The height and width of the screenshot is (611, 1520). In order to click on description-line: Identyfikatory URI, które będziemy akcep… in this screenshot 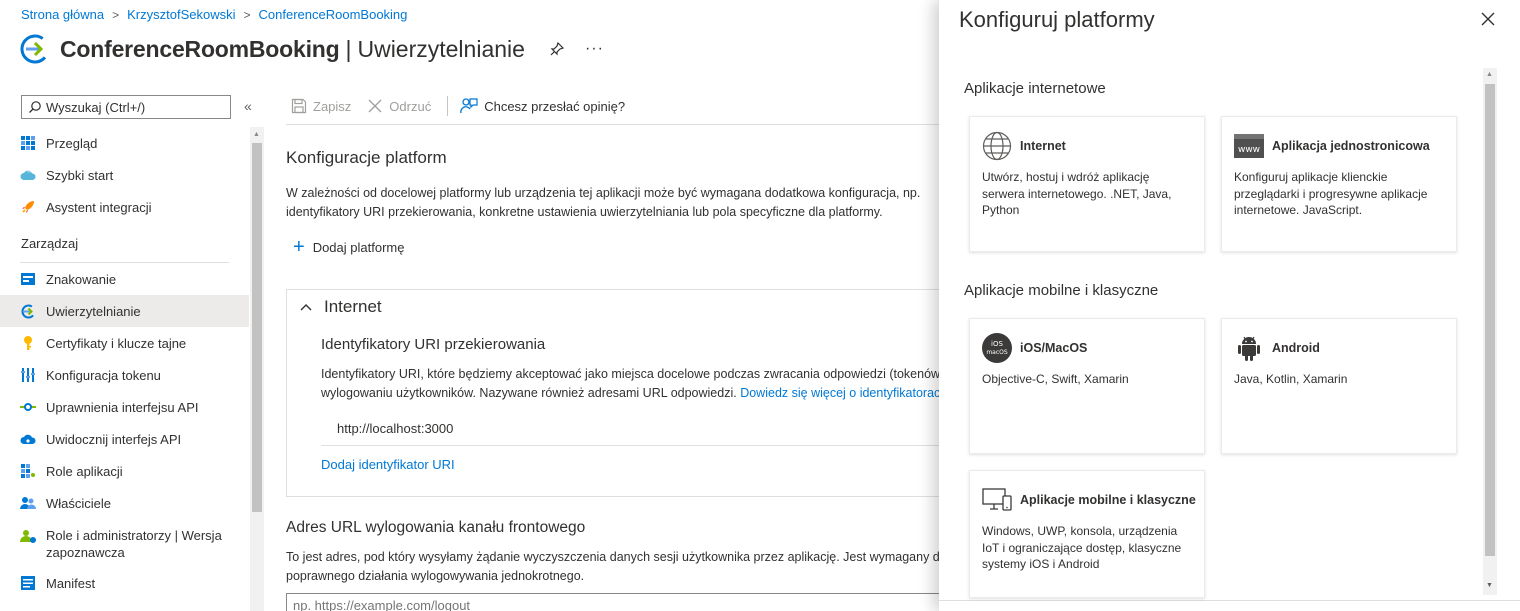, I will do `click(630, 374)`.